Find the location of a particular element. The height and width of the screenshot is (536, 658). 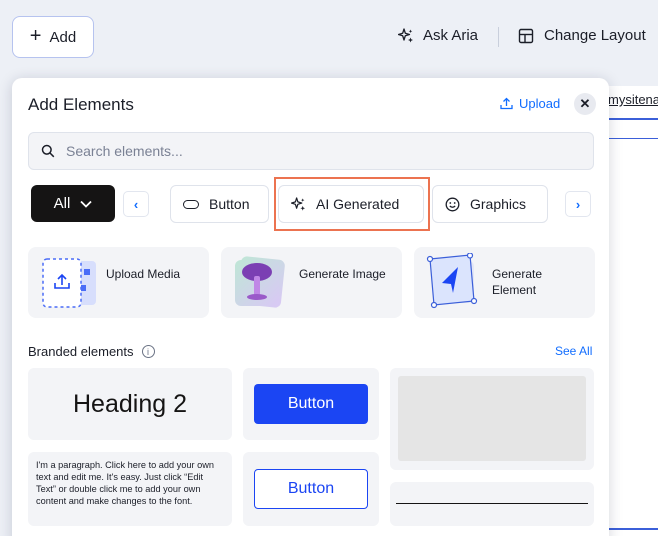

button-outline-tile: Button is located at coordinates (311, 489).